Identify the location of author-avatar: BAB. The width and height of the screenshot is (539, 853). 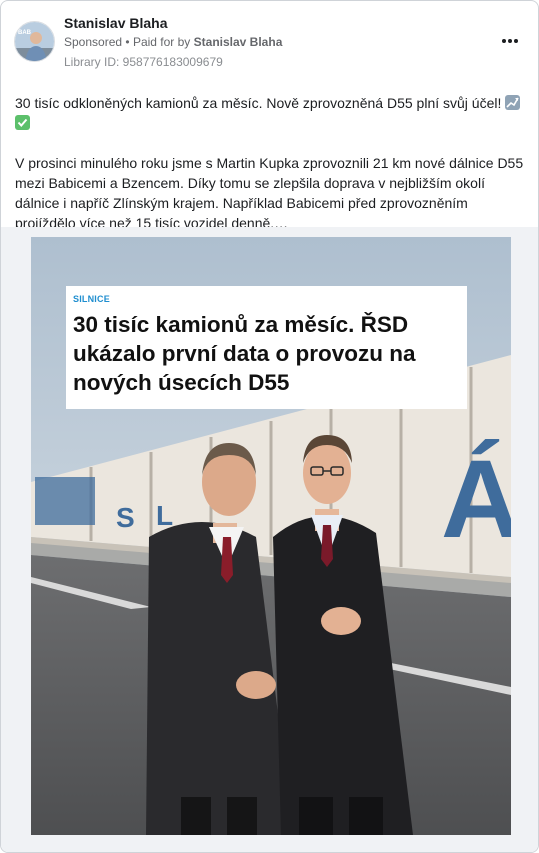
(34, 41).